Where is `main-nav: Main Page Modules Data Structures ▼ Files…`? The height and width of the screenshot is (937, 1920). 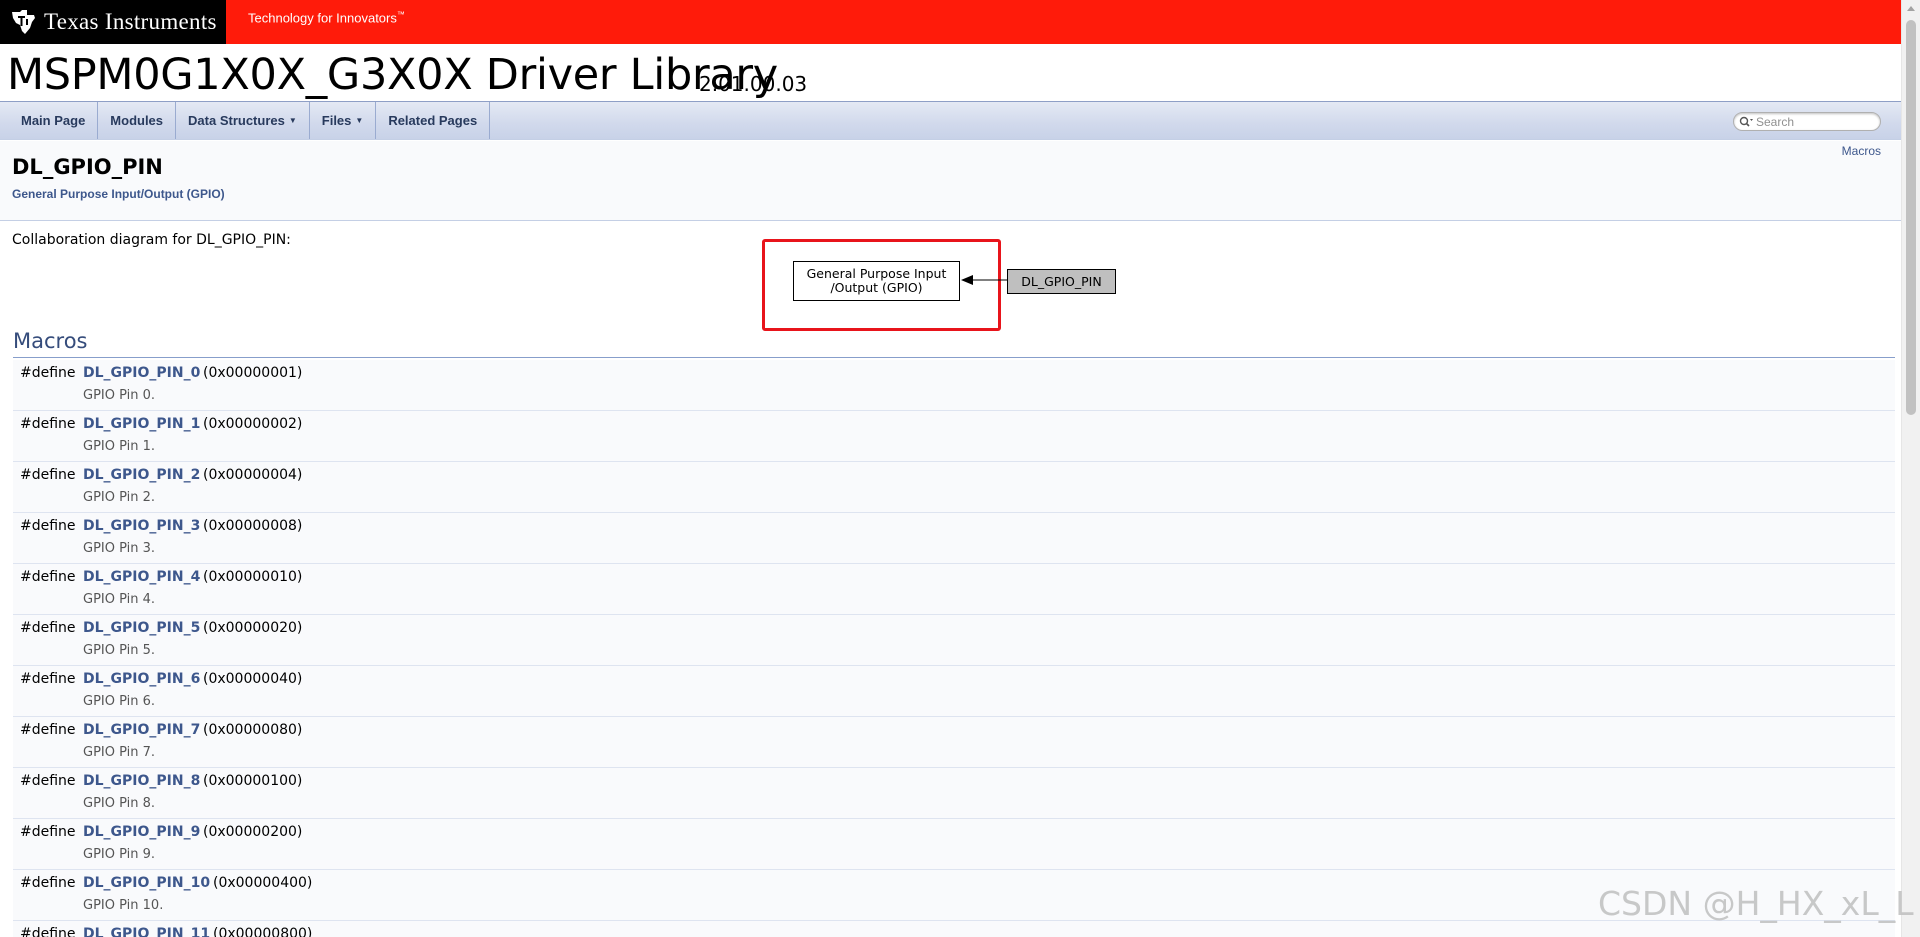 main-nav: Main Page Modules Data Structures ▼ Files… is located at coordinates (950, 120).